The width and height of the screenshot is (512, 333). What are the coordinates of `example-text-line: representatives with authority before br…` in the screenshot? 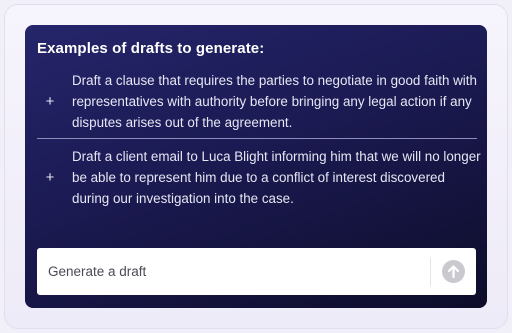 It's located at (272, 101).